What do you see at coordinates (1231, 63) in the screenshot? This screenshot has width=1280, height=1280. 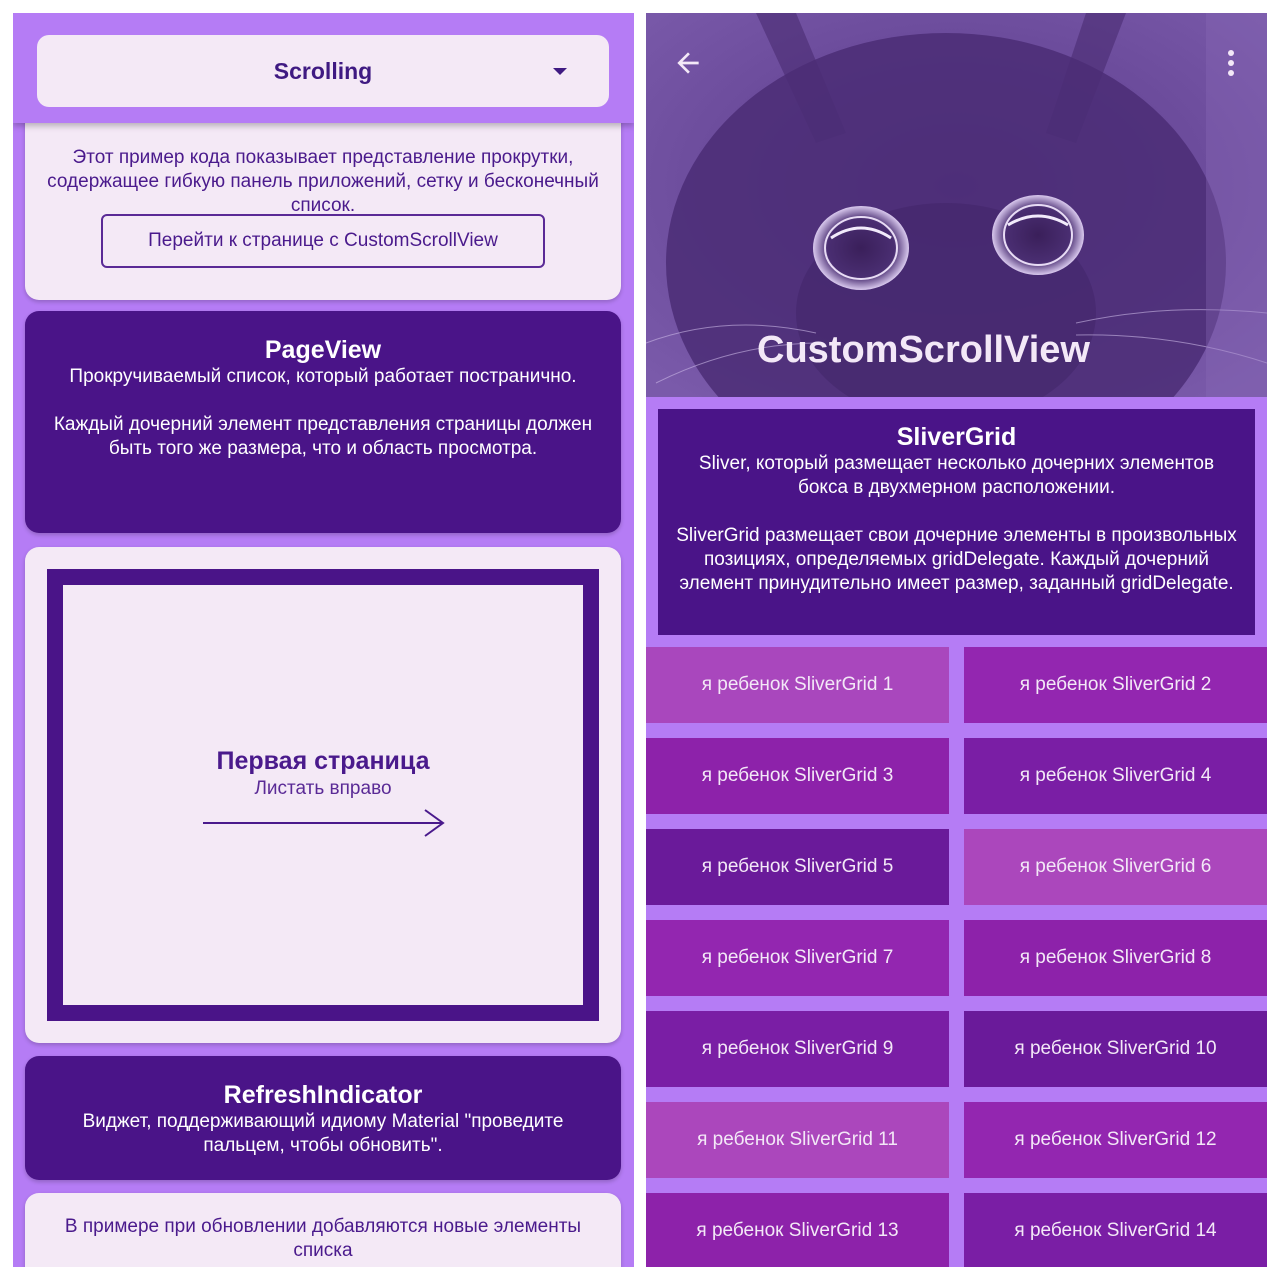 I see `more-vert-icon` at bounding box center [1231, 63].